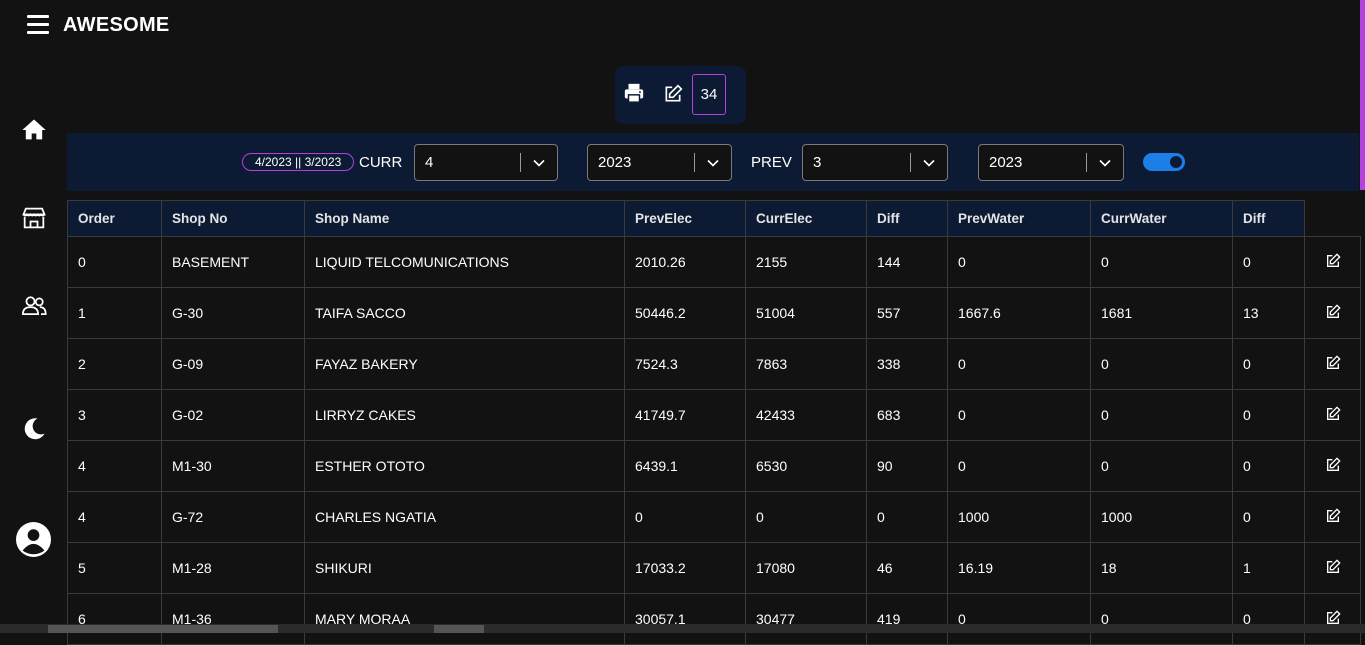 Image resolution: width=1365 pixels, height=645 pixels. What do you see at coordinates (685, 466) in the screenshot?
I see `table-cell: 6439.1` at bounding box center [685, 466].